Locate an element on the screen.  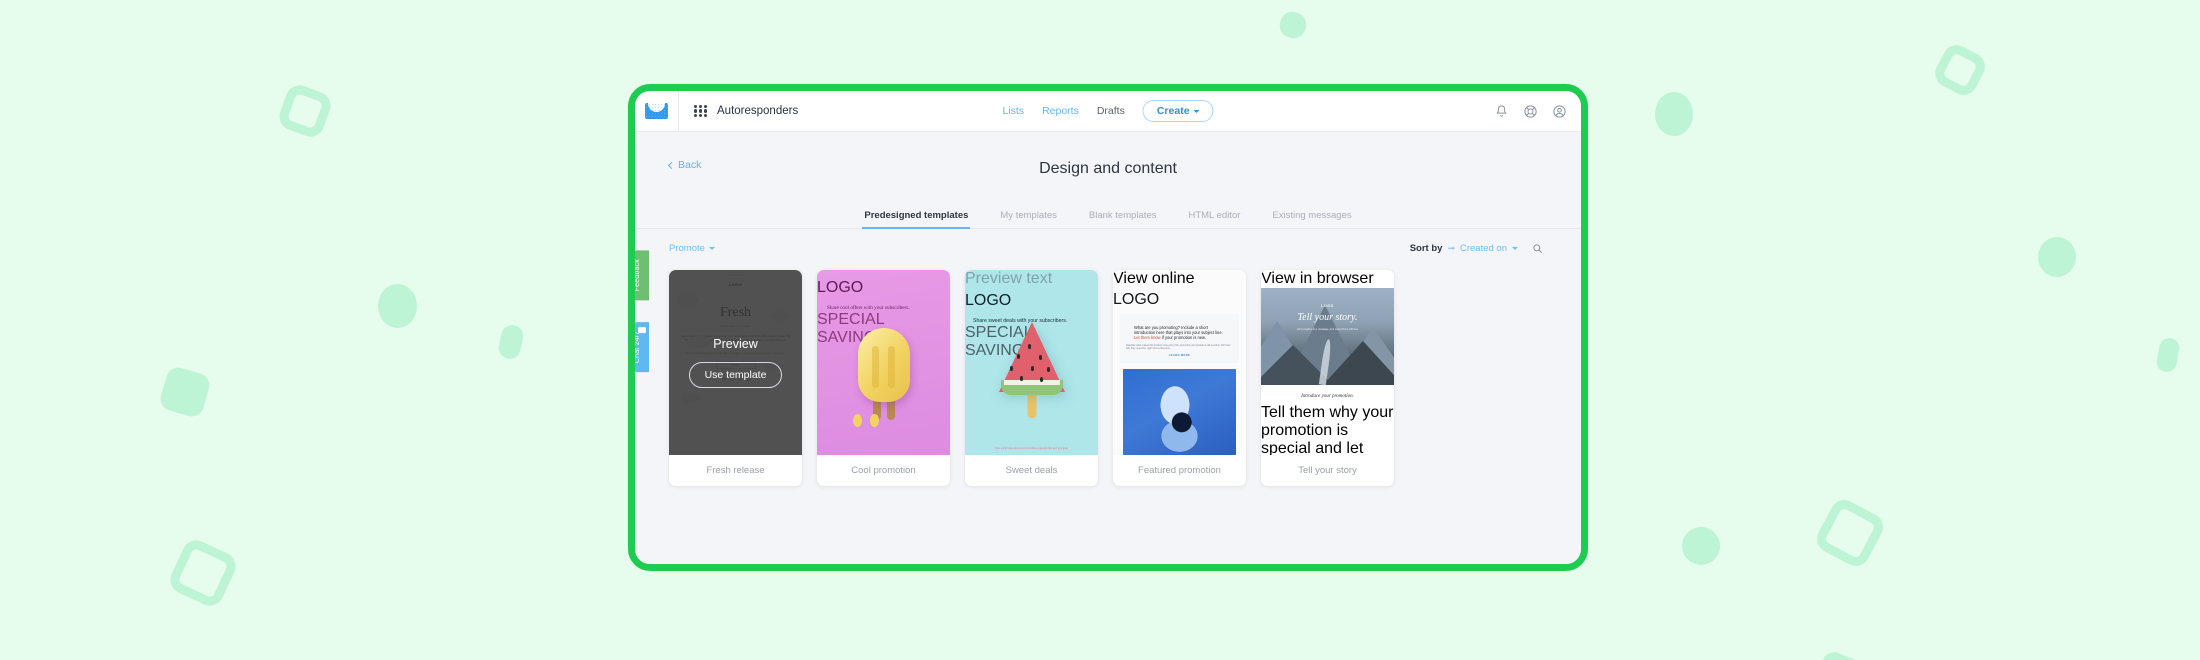
brand-logo is located at coordinates (657, 111).